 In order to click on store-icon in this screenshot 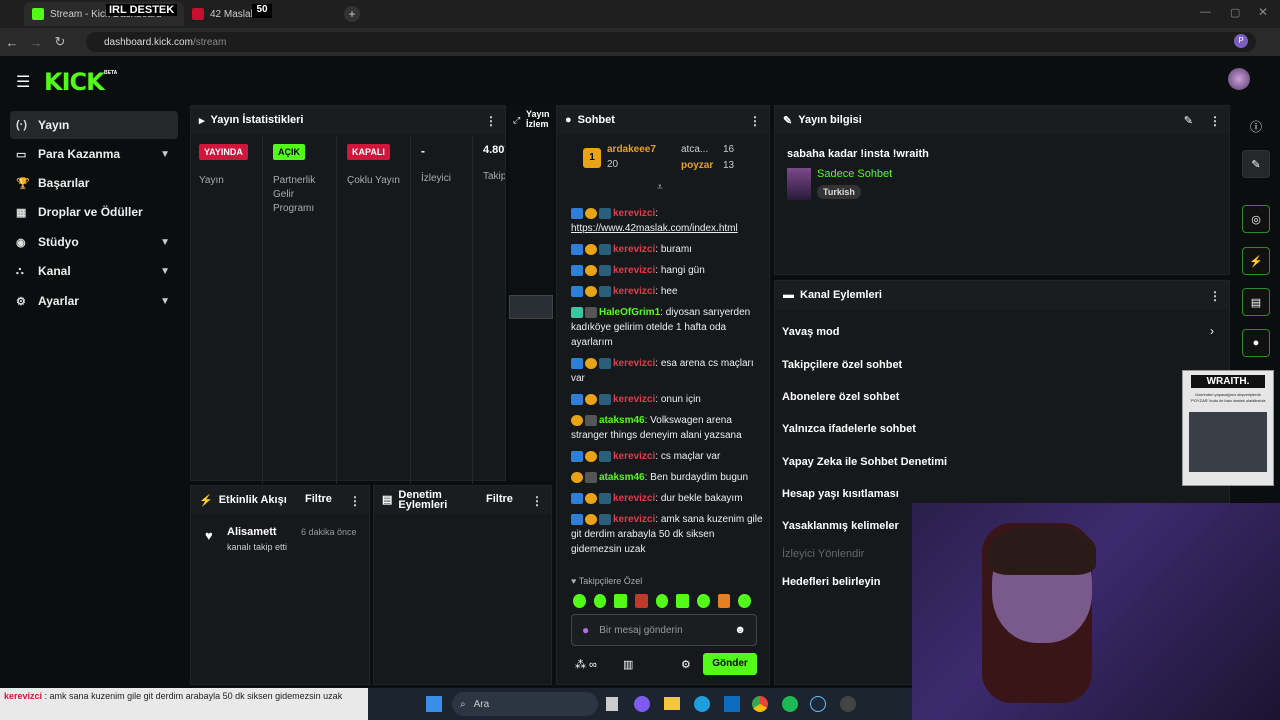, I will do `click(732, 704)`.